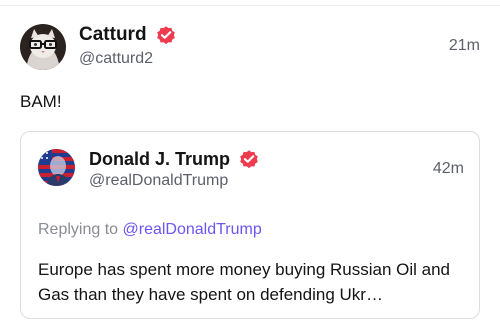 Image resolution: width=500 pixels, height=336 pixels. Describe the element at coordinates (448, 169) in the screenshot. I see `quoted-post-timestamp: 42m` at that location.